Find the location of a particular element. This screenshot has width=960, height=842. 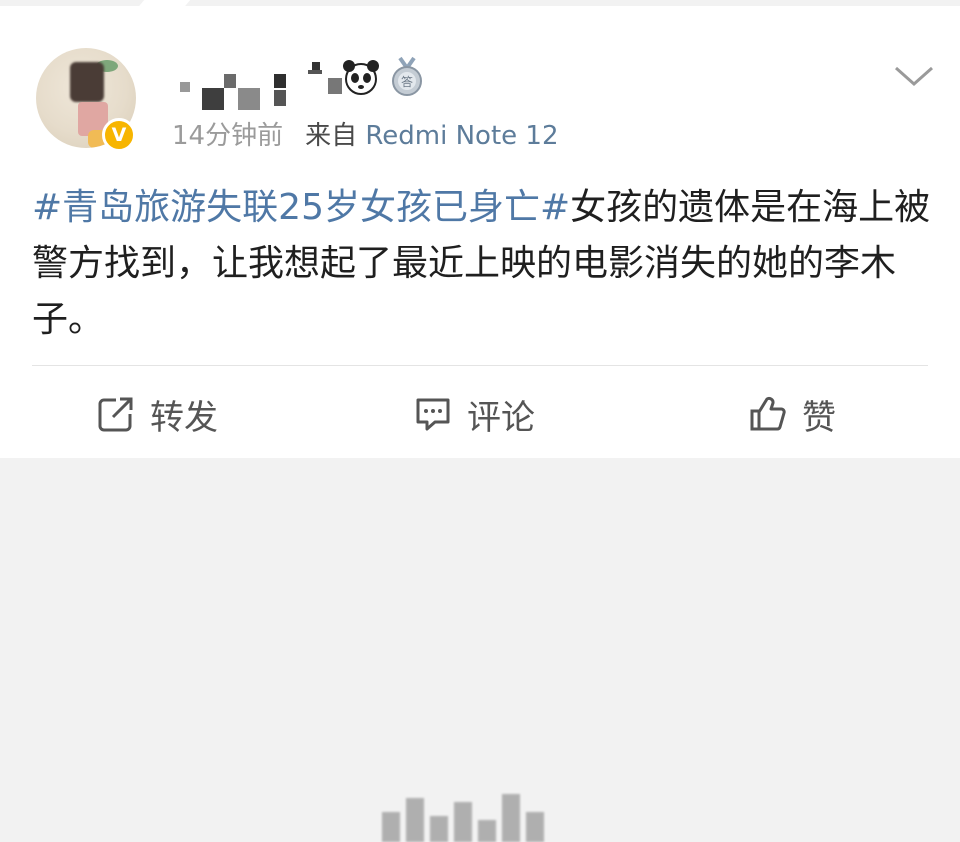

medal-icon: 答 is located at coordinates (407, 76).